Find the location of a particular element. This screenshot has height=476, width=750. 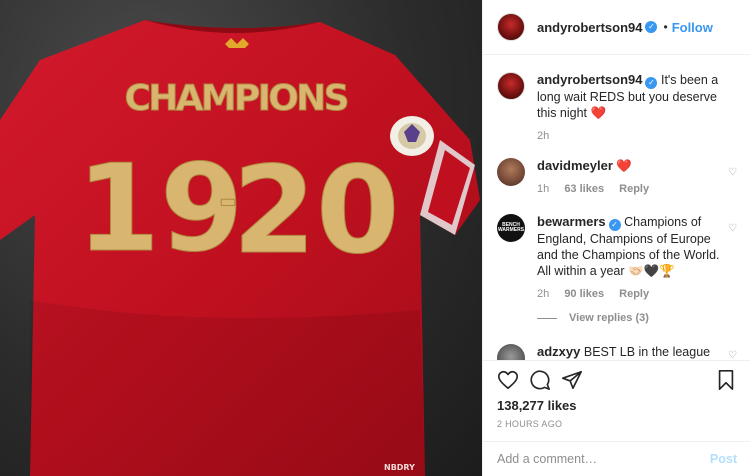

sleeve-logo: NBDRY is located at coordinates (399, 467).